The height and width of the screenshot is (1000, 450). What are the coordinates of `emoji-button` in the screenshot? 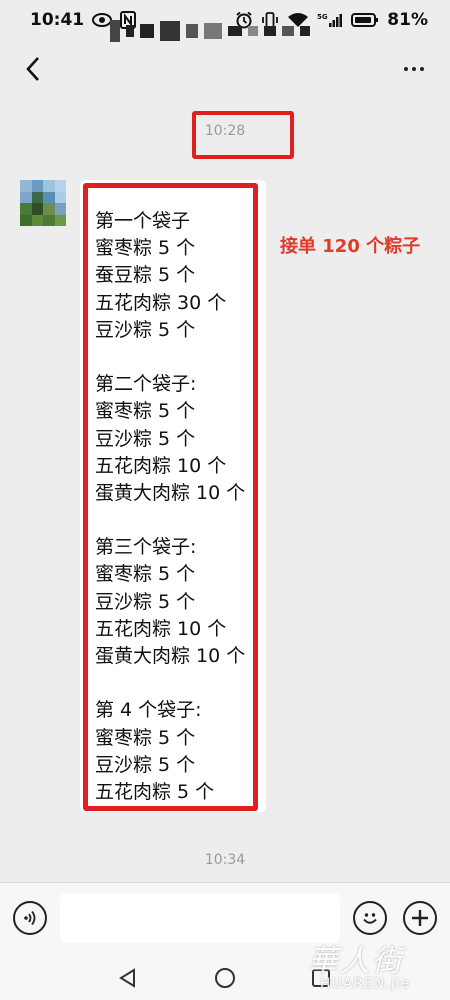 It's located at (370, 918).